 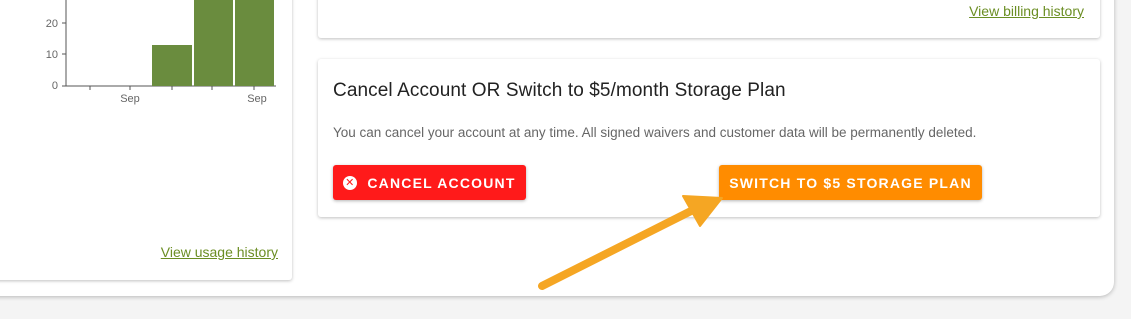 I want to click on view-billing-history-link: View billing history, so click(x=1026, y=11).